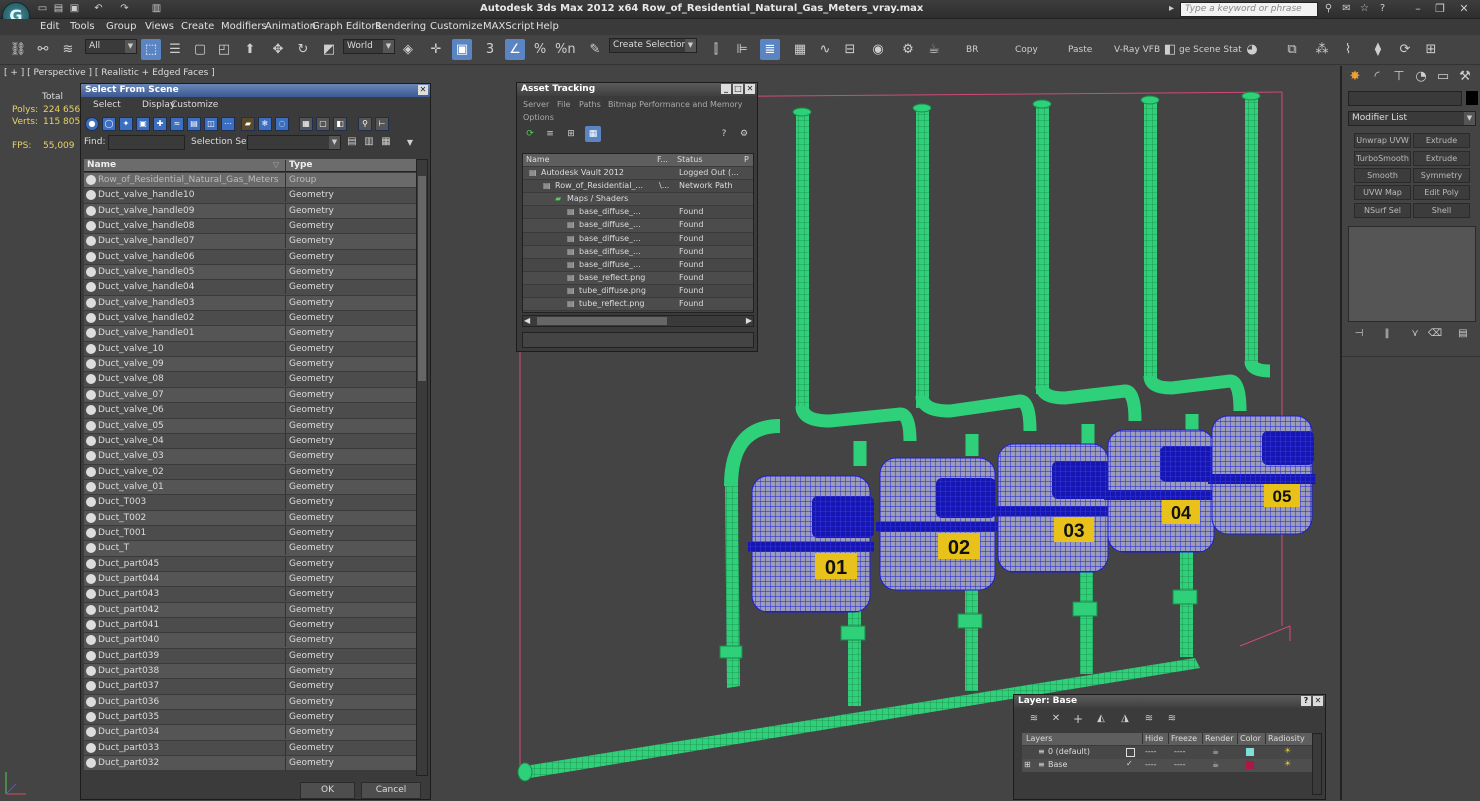 This screenshot has width=1480, height=801. Describe the element at coordinates (638, 278) in the screenshot. I see `asset-row: ▤ base_reflect.png Found` at that location.